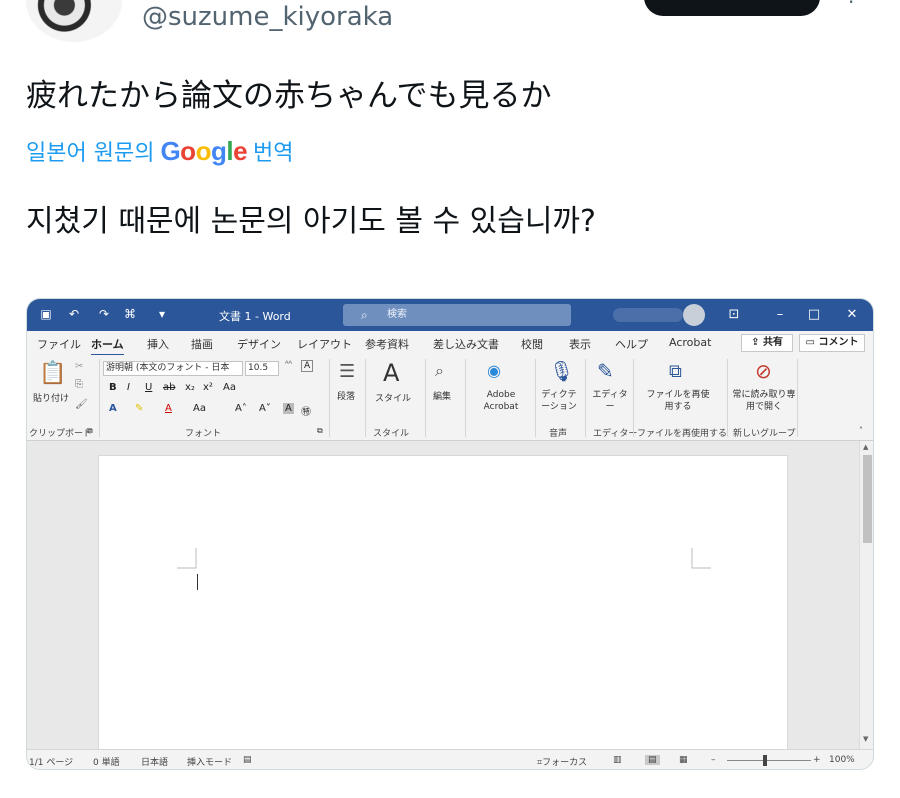 This screenshot has width=900, height=798. Describe the element at coordinates (320, 431) in the screenshot. I see `font-launcher-icon: ⧉` at that location.